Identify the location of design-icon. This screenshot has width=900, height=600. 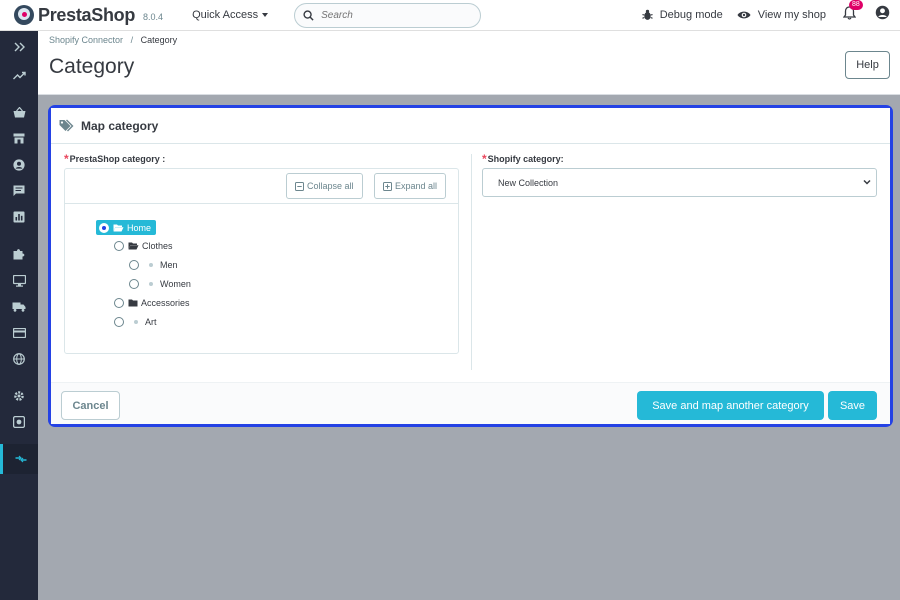
(19, 281).